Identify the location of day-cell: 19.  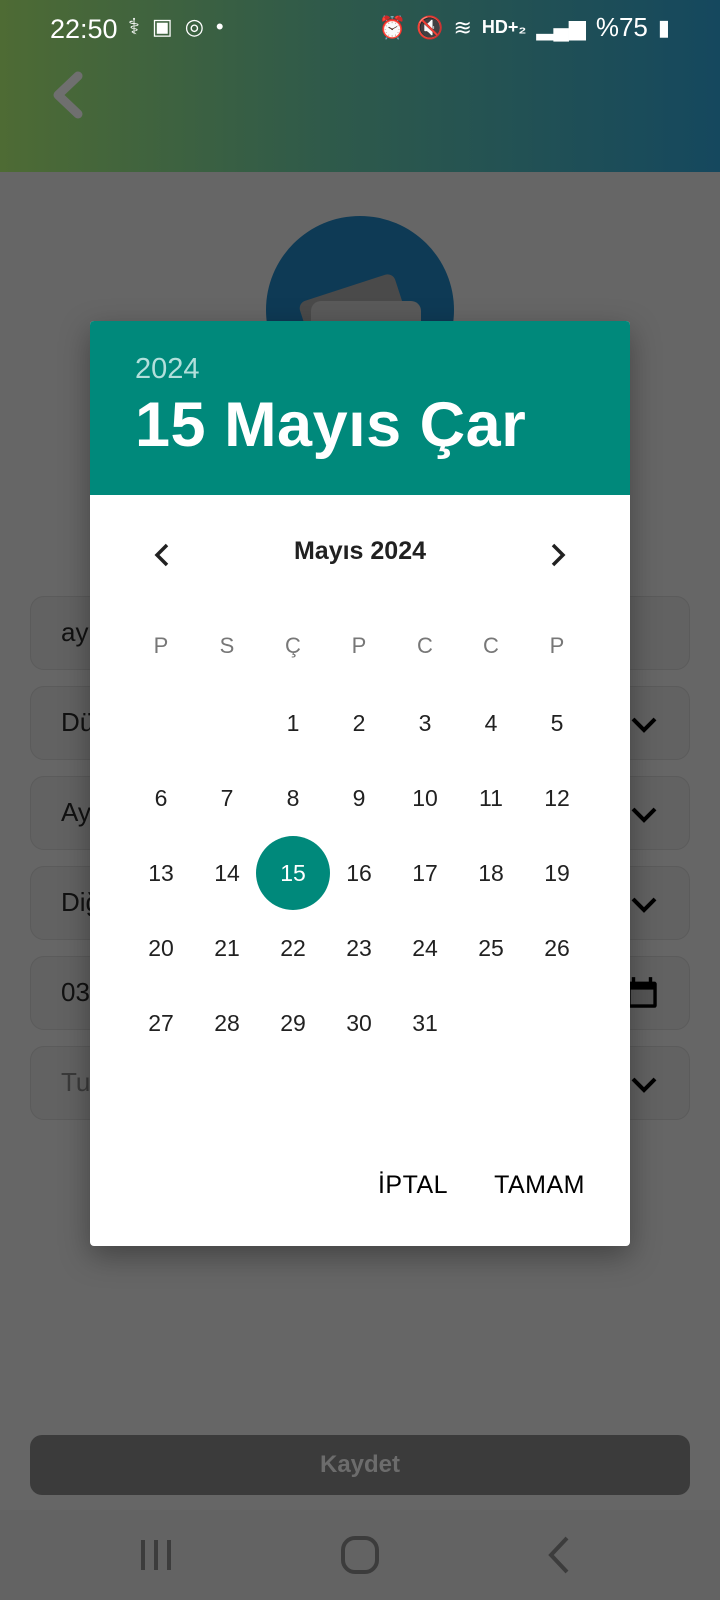
(557, 873).